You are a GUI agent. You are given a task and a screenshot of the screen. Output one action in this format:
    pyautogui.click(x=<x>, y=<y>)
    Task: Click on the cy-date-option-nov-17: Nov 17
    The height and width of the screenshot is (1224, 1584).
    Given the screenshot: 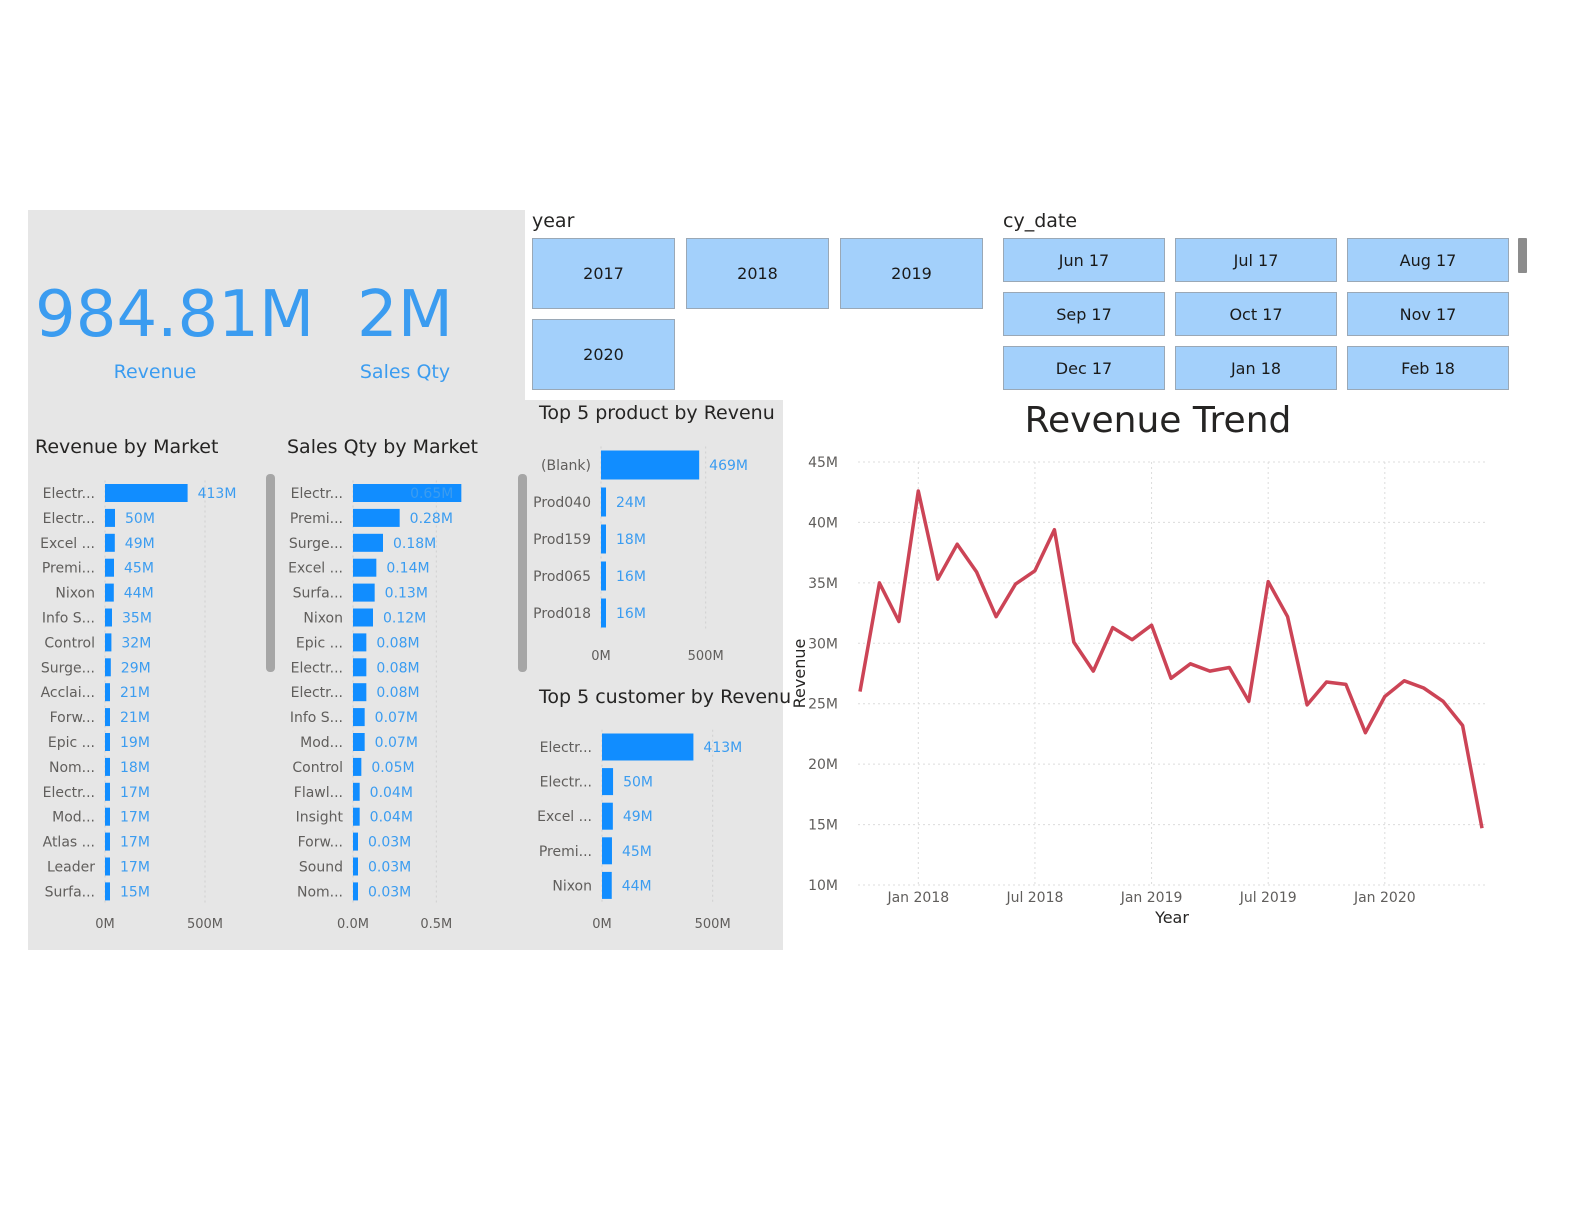 What is the action you would take?
    pyautogui.click(x=1428, y=314)
    